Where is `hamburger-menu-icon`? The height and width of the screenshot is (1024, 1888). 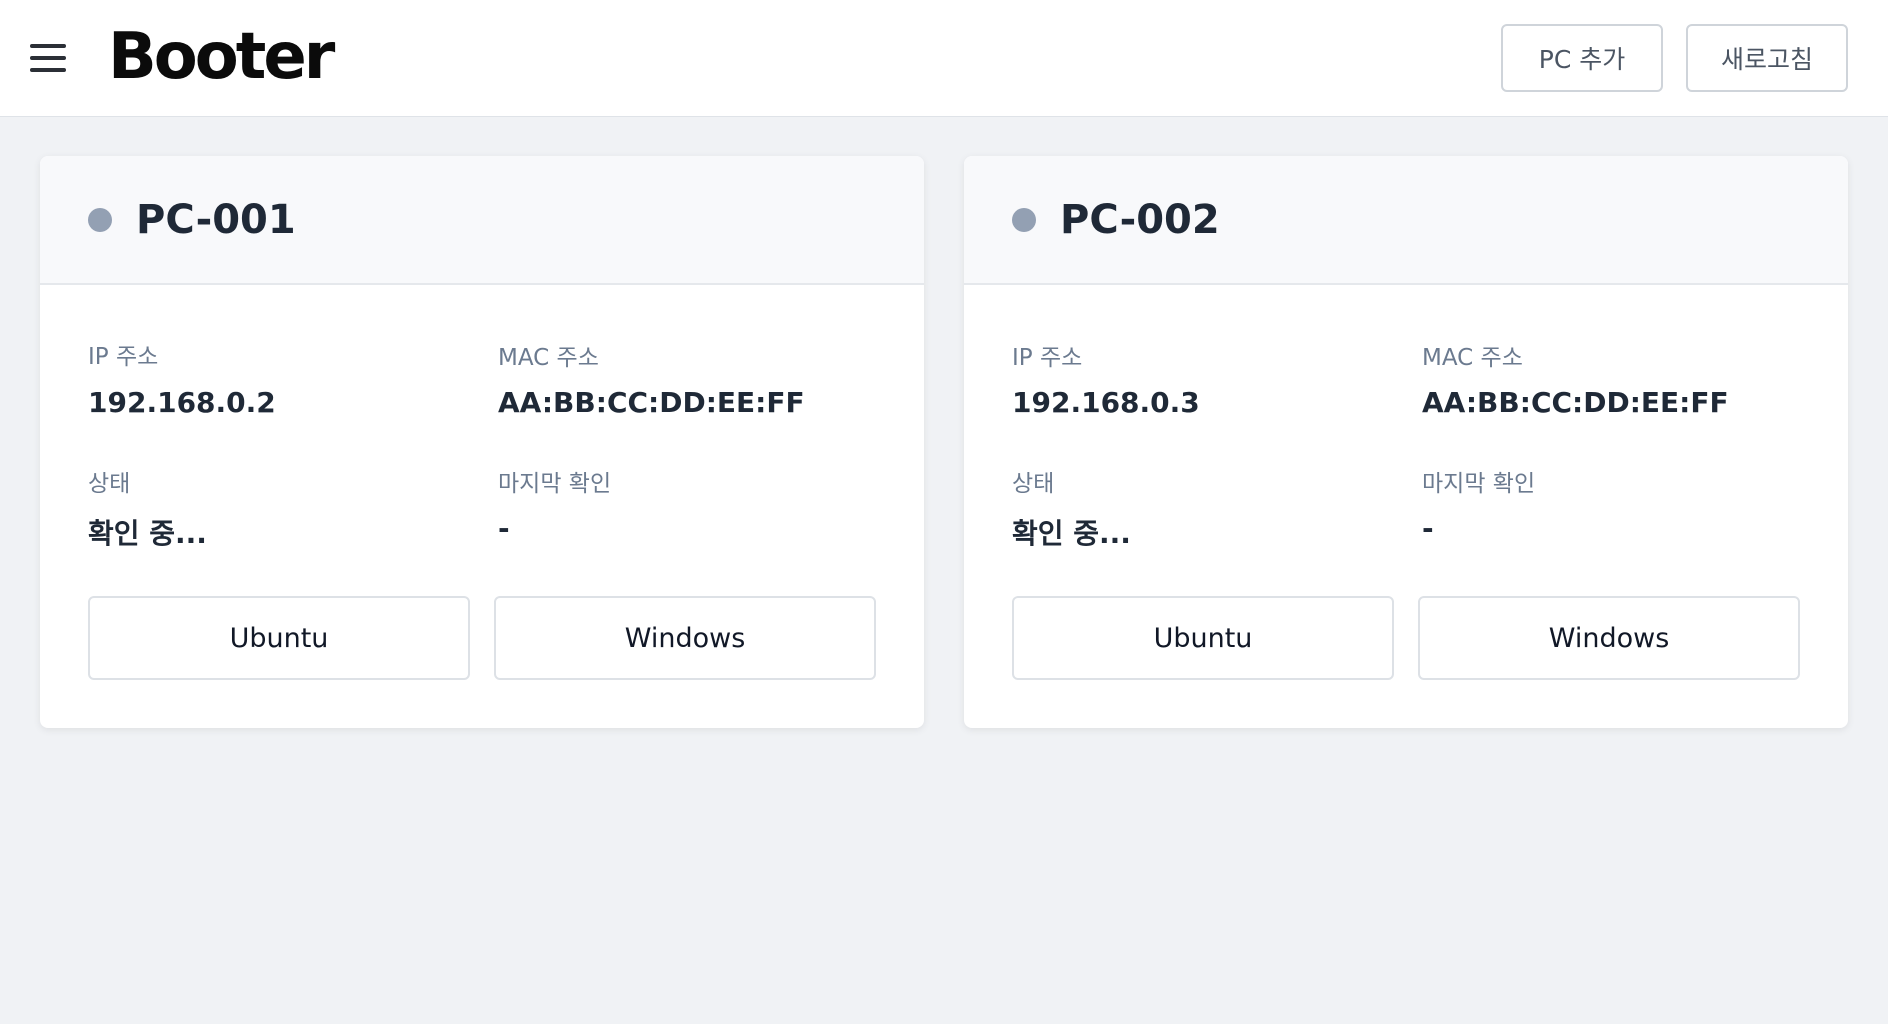
hamburger-menu-icon is located at coordinates (48, 58).